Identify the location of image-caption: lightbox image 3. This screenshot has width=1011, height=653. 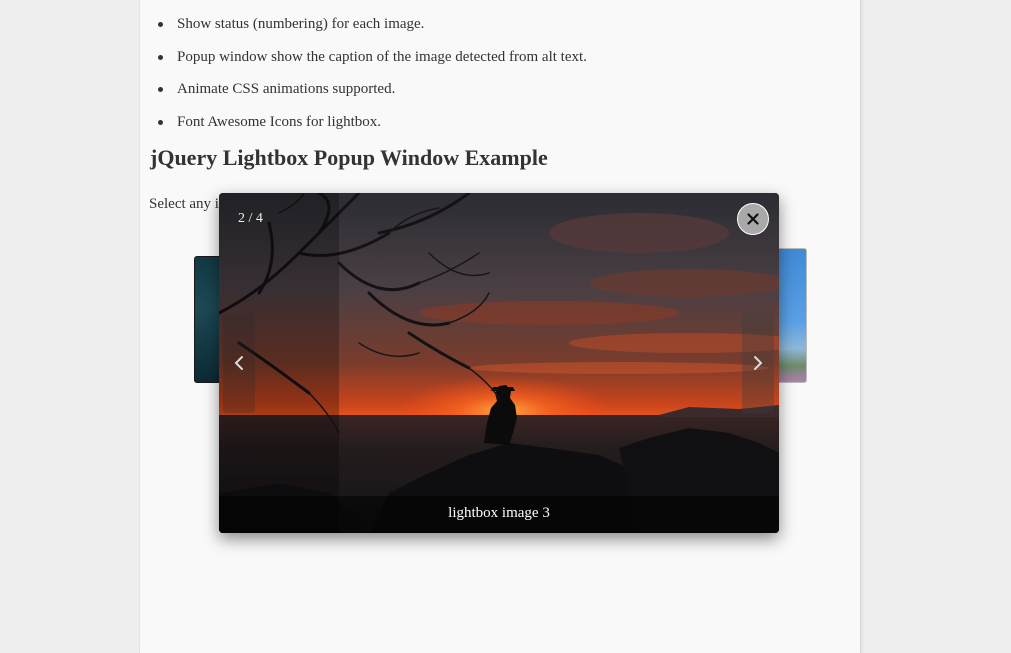
(499, 513).